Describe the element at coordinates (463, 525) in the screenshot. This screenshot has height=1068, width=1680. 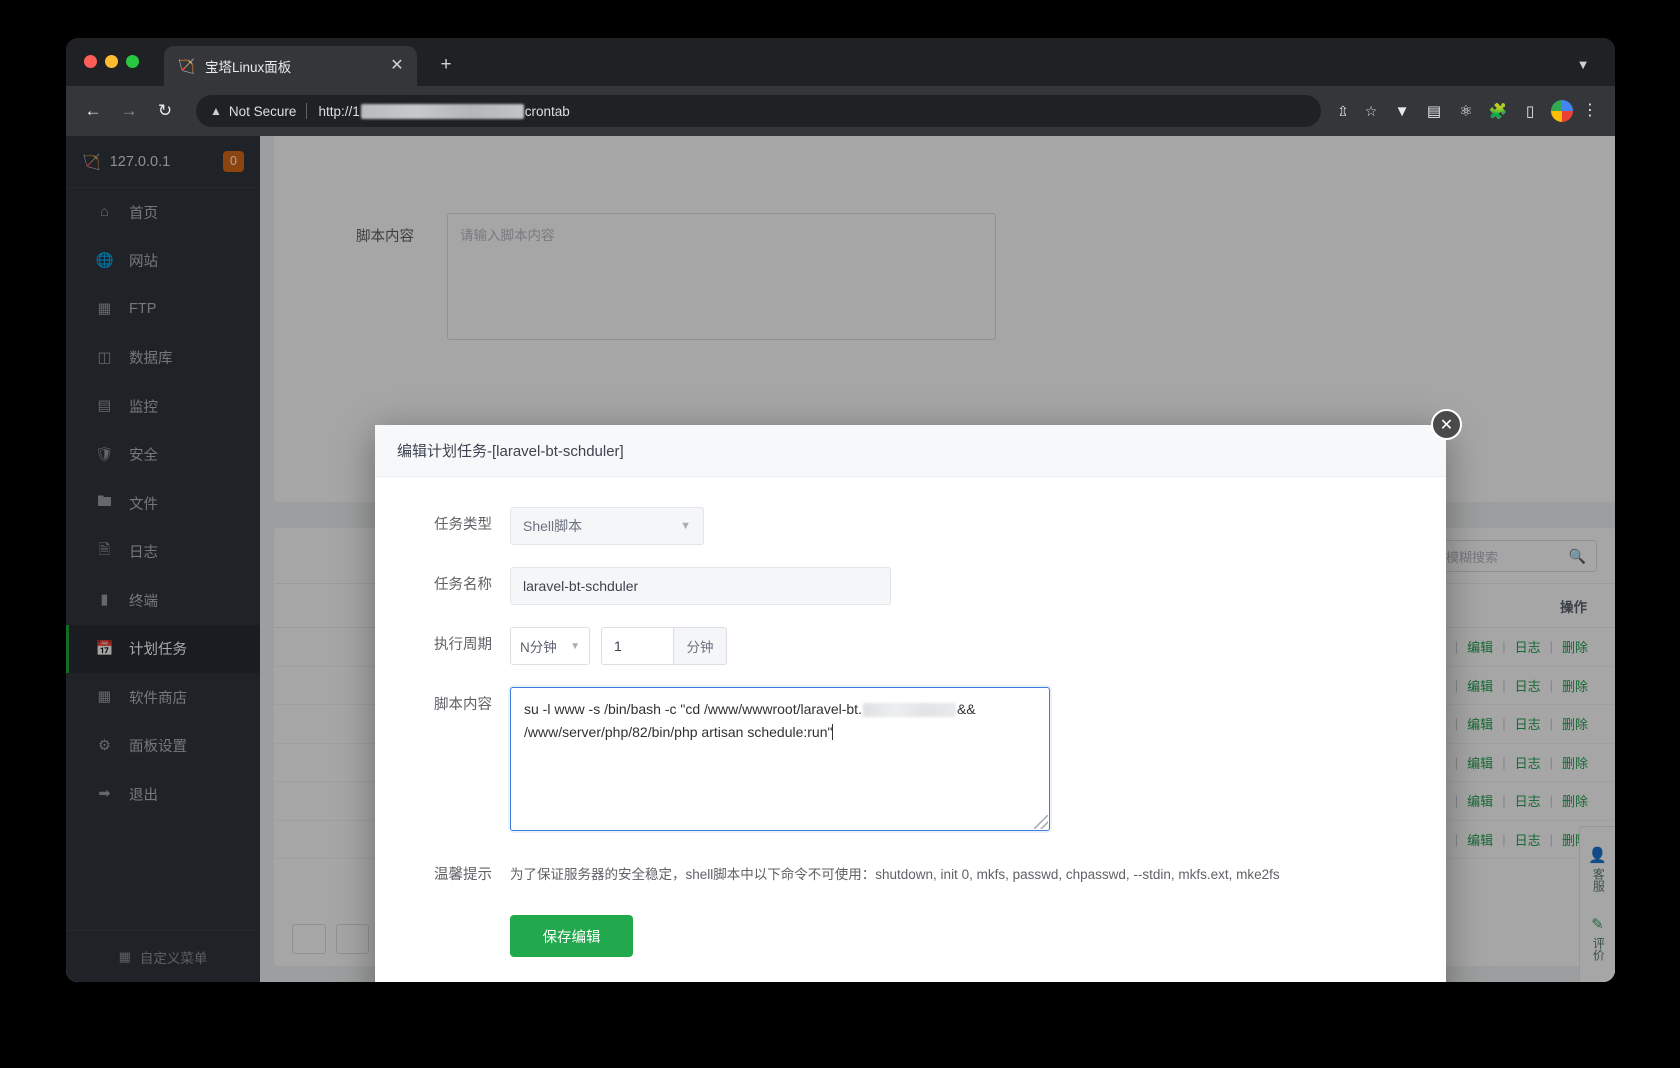
I see `task-type-label: 任务类型` at that location.